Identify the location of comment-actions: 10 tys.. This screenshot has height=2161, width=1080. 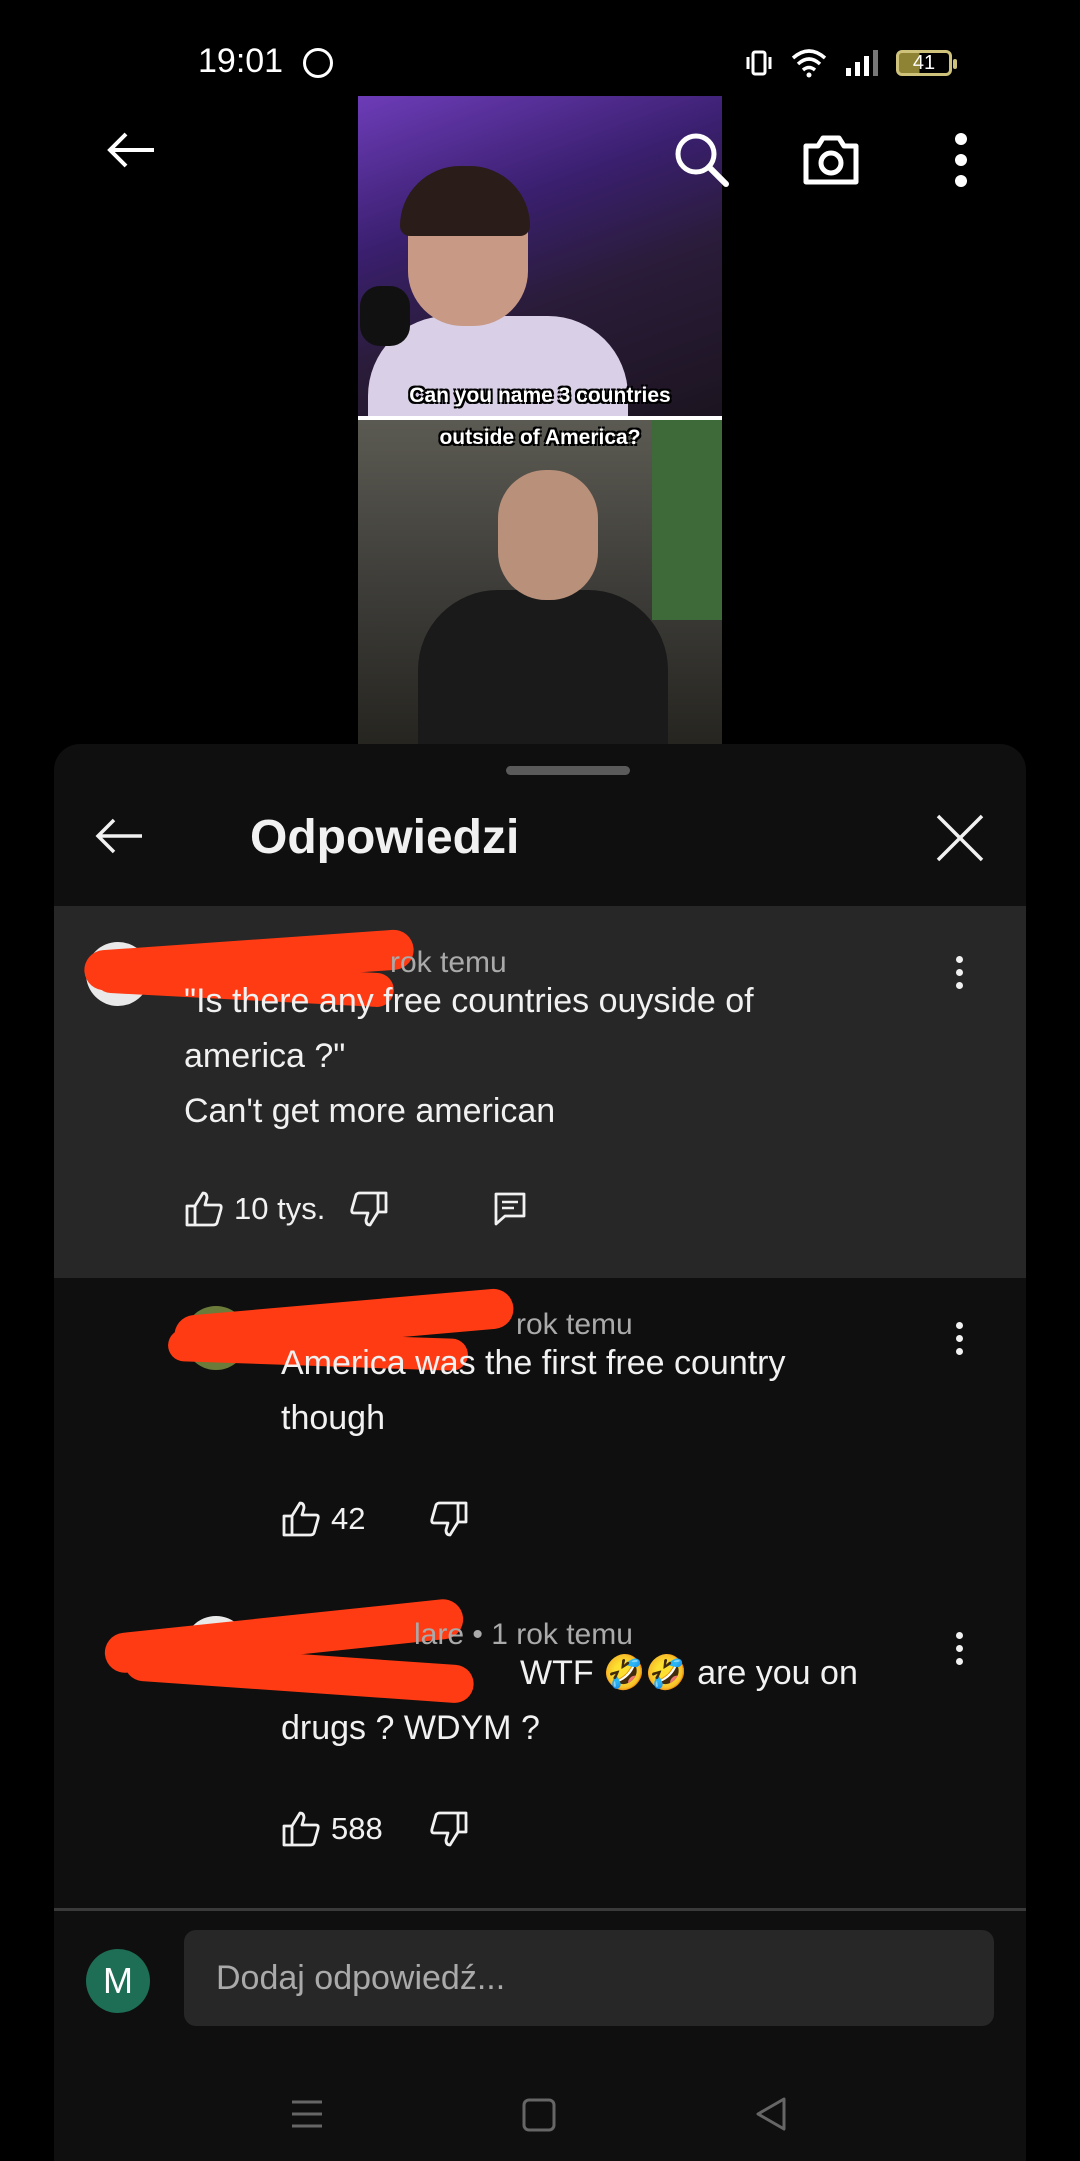
(355, 1209).